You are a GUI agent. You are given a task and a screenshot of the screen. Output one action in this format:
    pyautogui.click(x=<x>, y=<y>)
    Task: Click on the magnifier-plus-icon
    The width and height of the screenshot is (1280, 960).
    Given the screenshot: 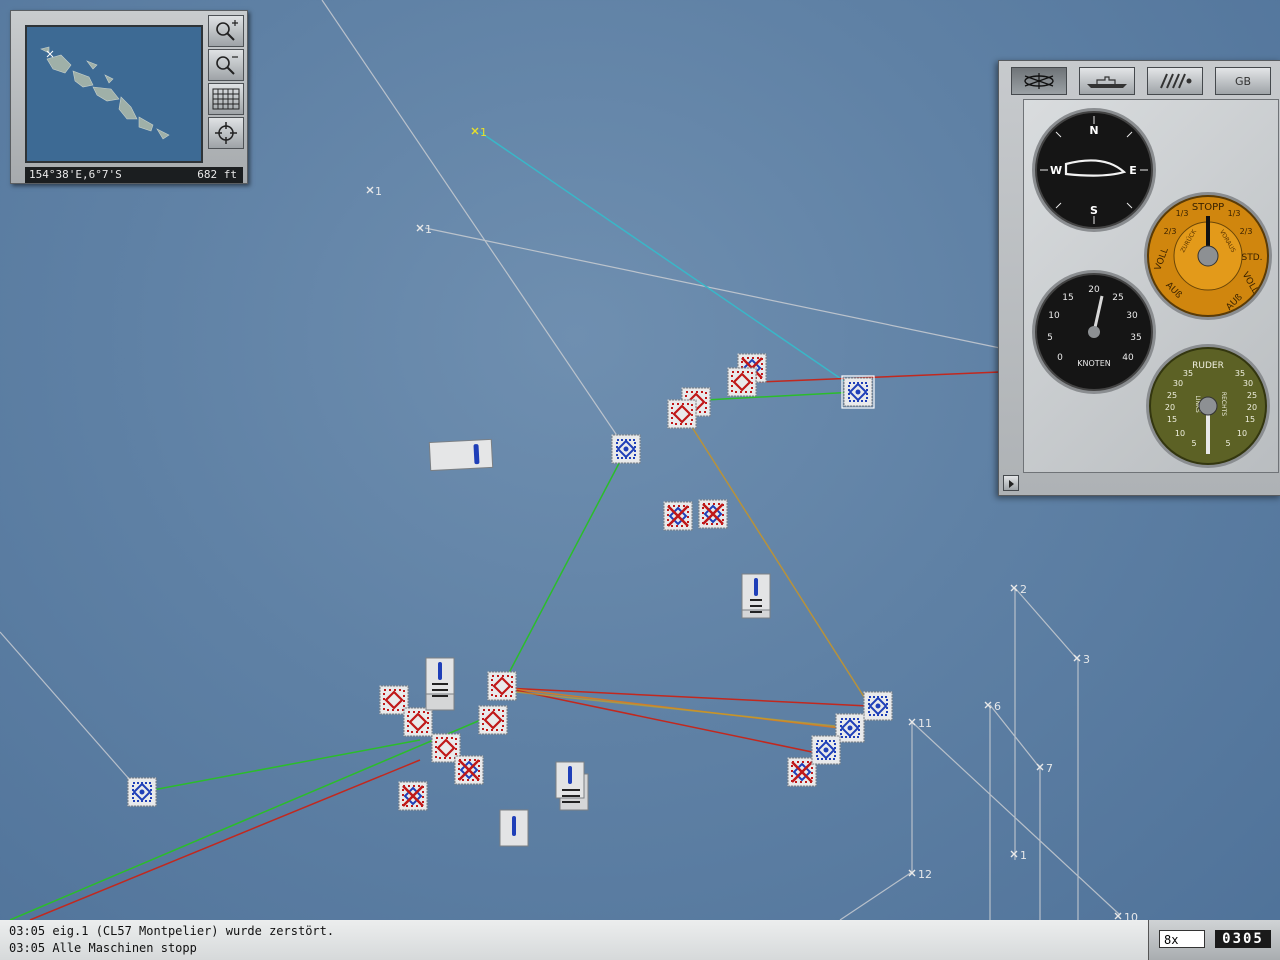 What is the action you would take?
    pyautogui.click(x=227, y=30)
    